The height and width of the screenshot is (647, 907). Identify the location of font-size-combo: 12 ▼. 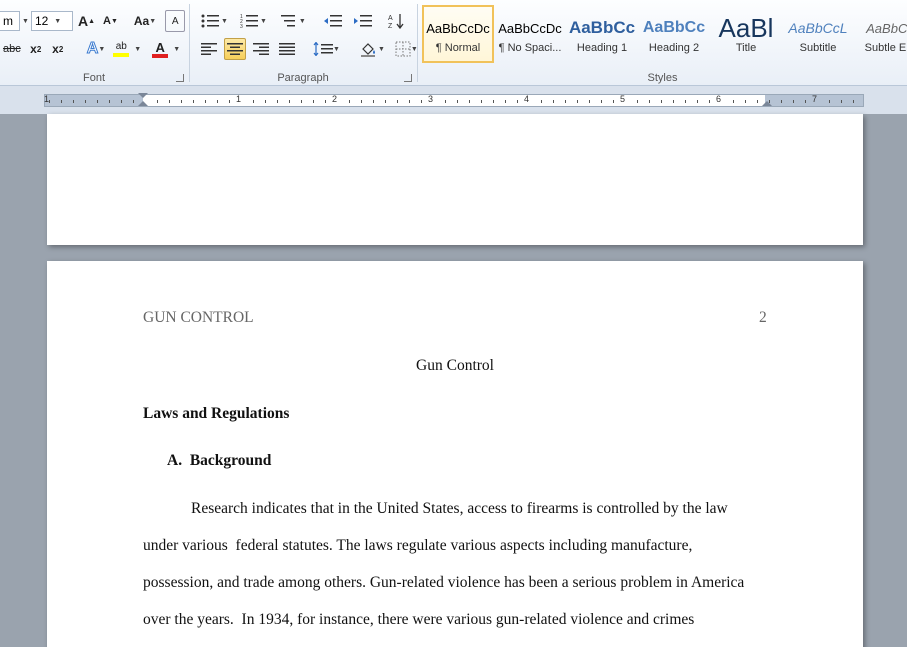
(51, 21).